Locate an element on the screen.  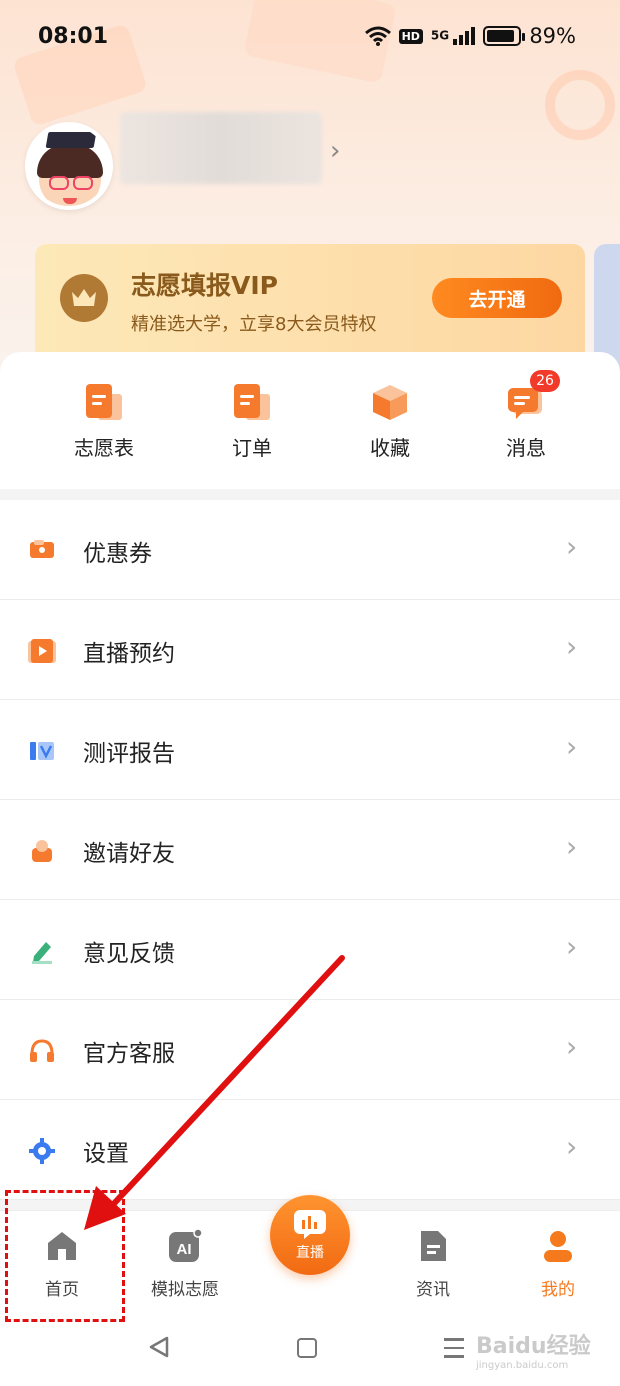
nav-news: 资讯 is located at coordinates (433, 1264).